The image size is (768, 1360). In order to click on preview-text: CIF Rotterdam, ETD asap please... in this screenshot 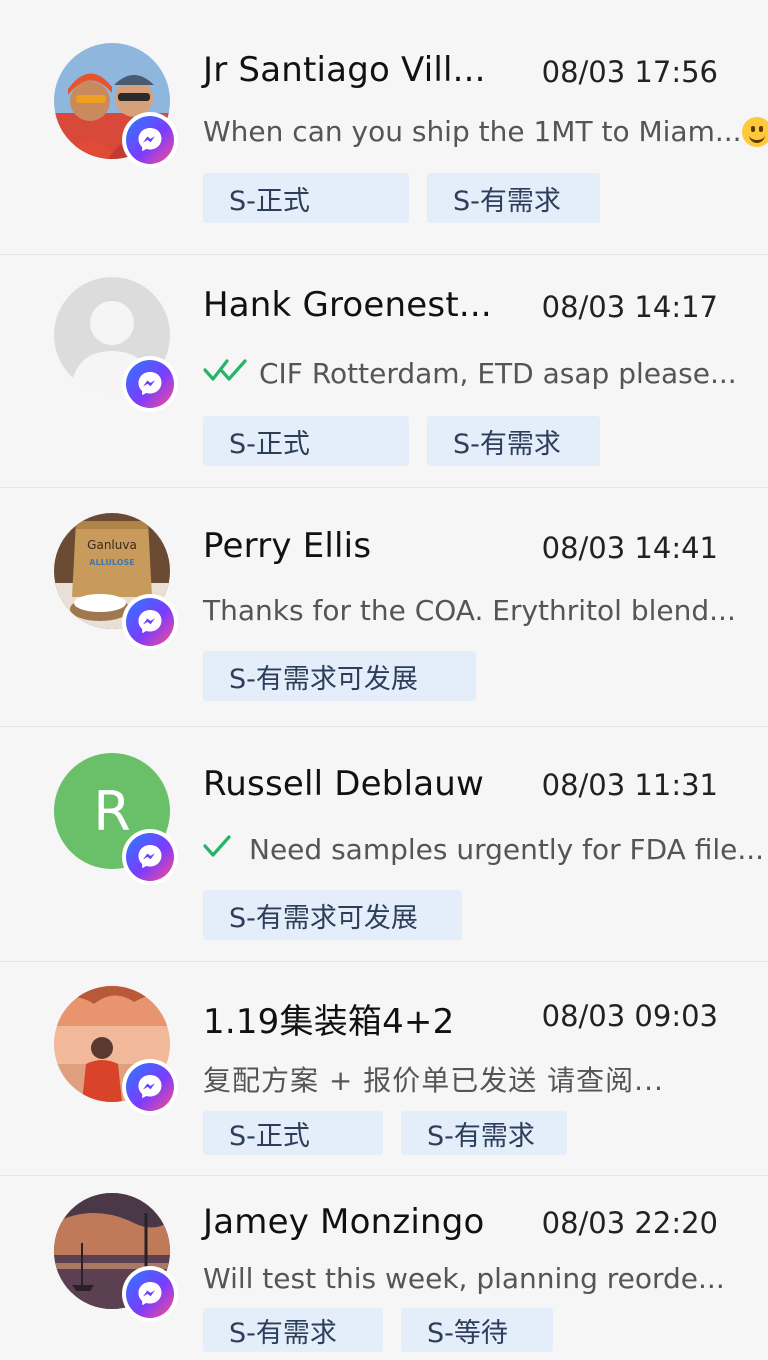, I will do `click(498, 373)`.